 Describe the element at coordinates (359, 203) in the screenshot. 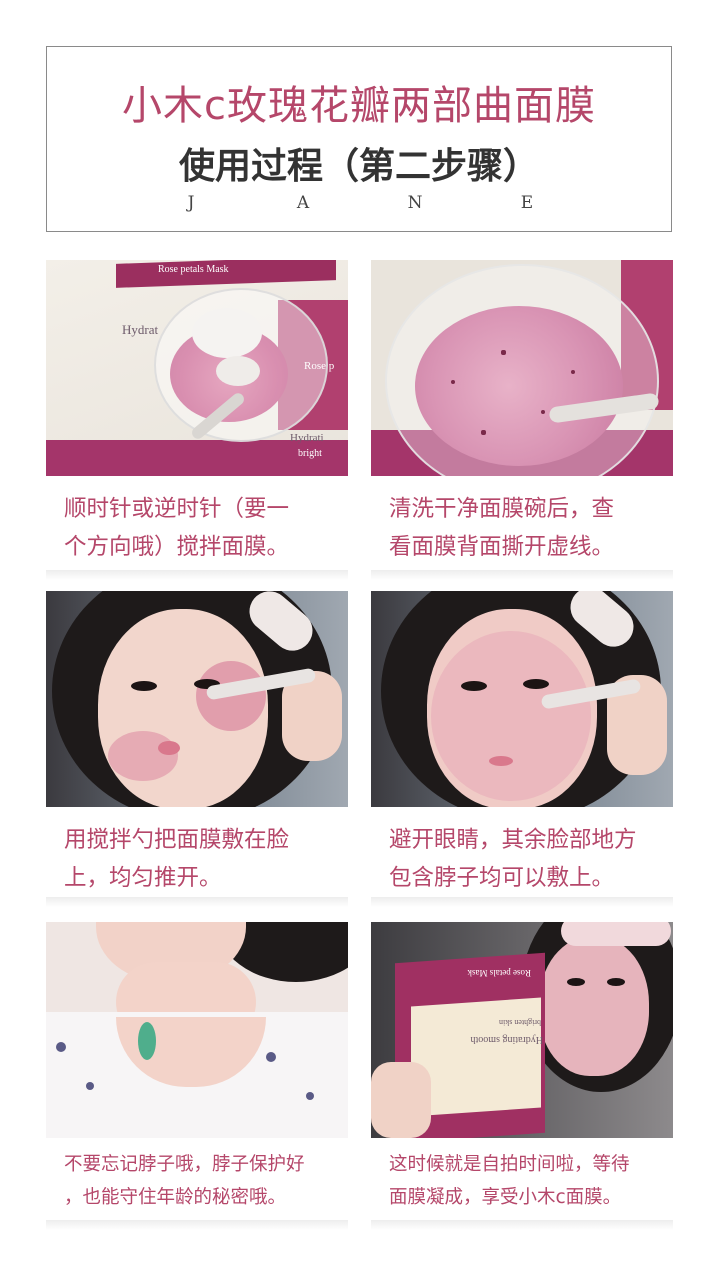

I see `brand-letters: JANE` at that location.